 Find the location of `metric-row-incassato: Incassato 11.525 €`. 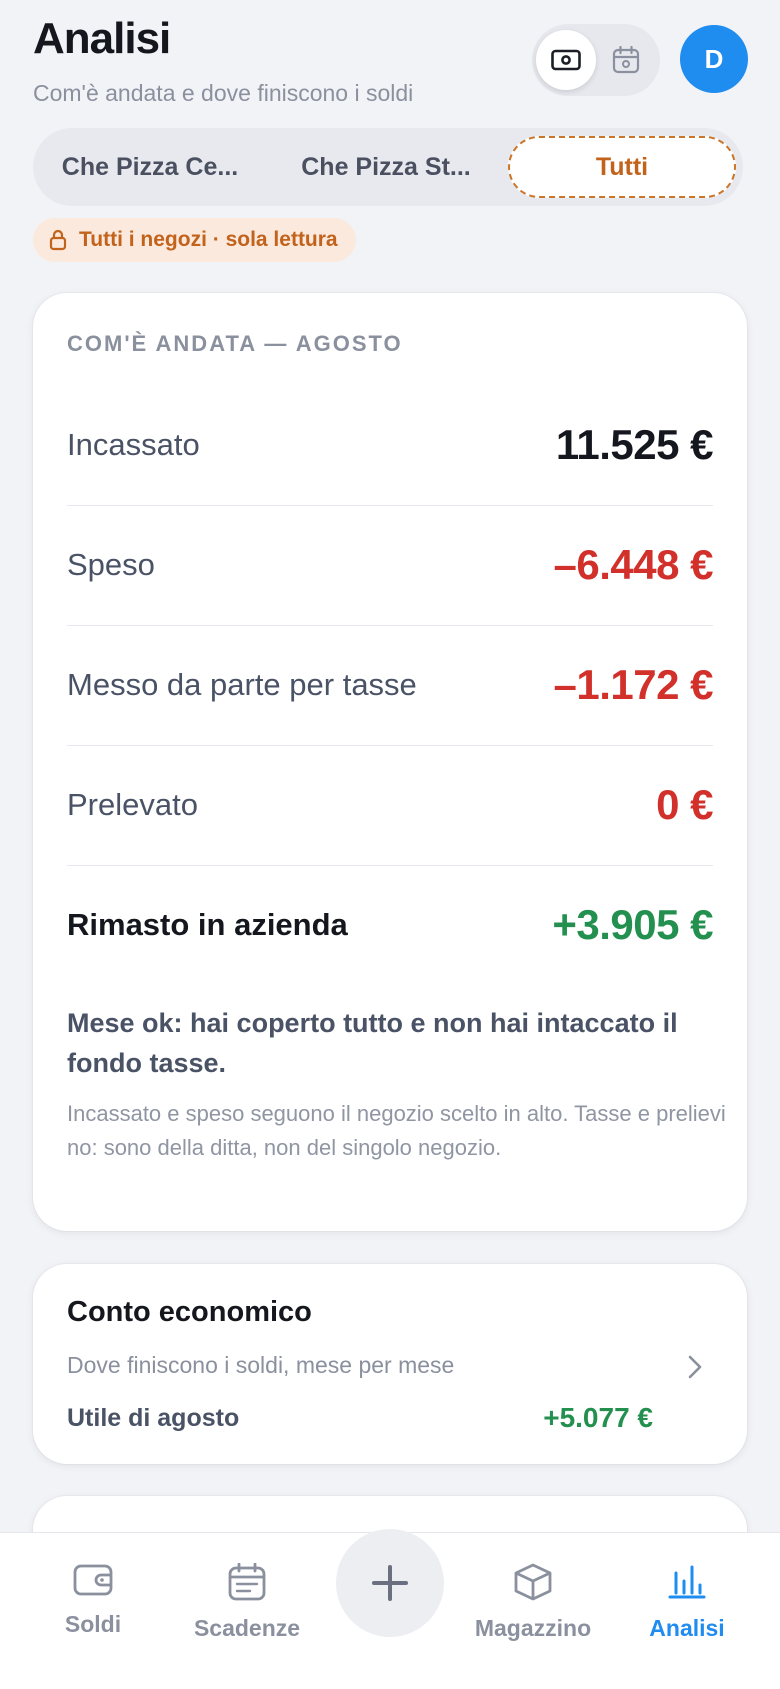

metric-row-incassato: Incassato 11.525 € is located at coordinates (390, 445).